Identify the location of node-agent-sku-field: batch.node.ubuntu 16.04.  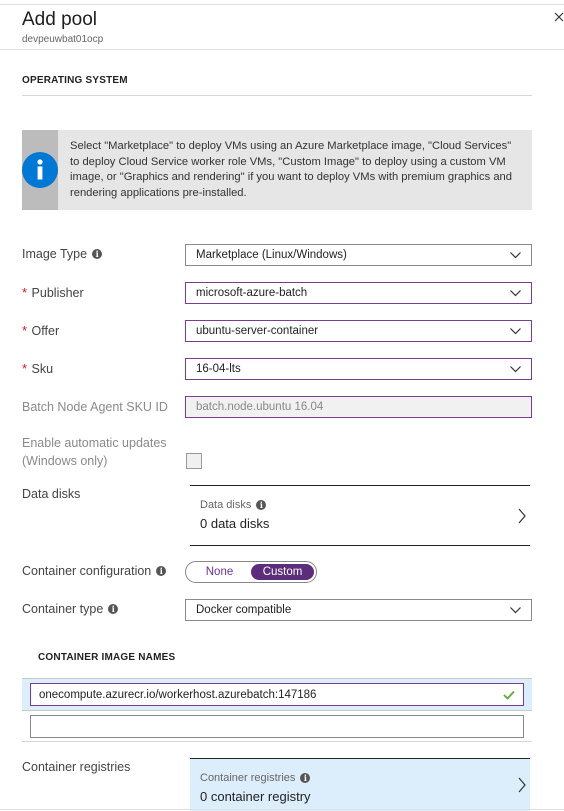
(358, 407).